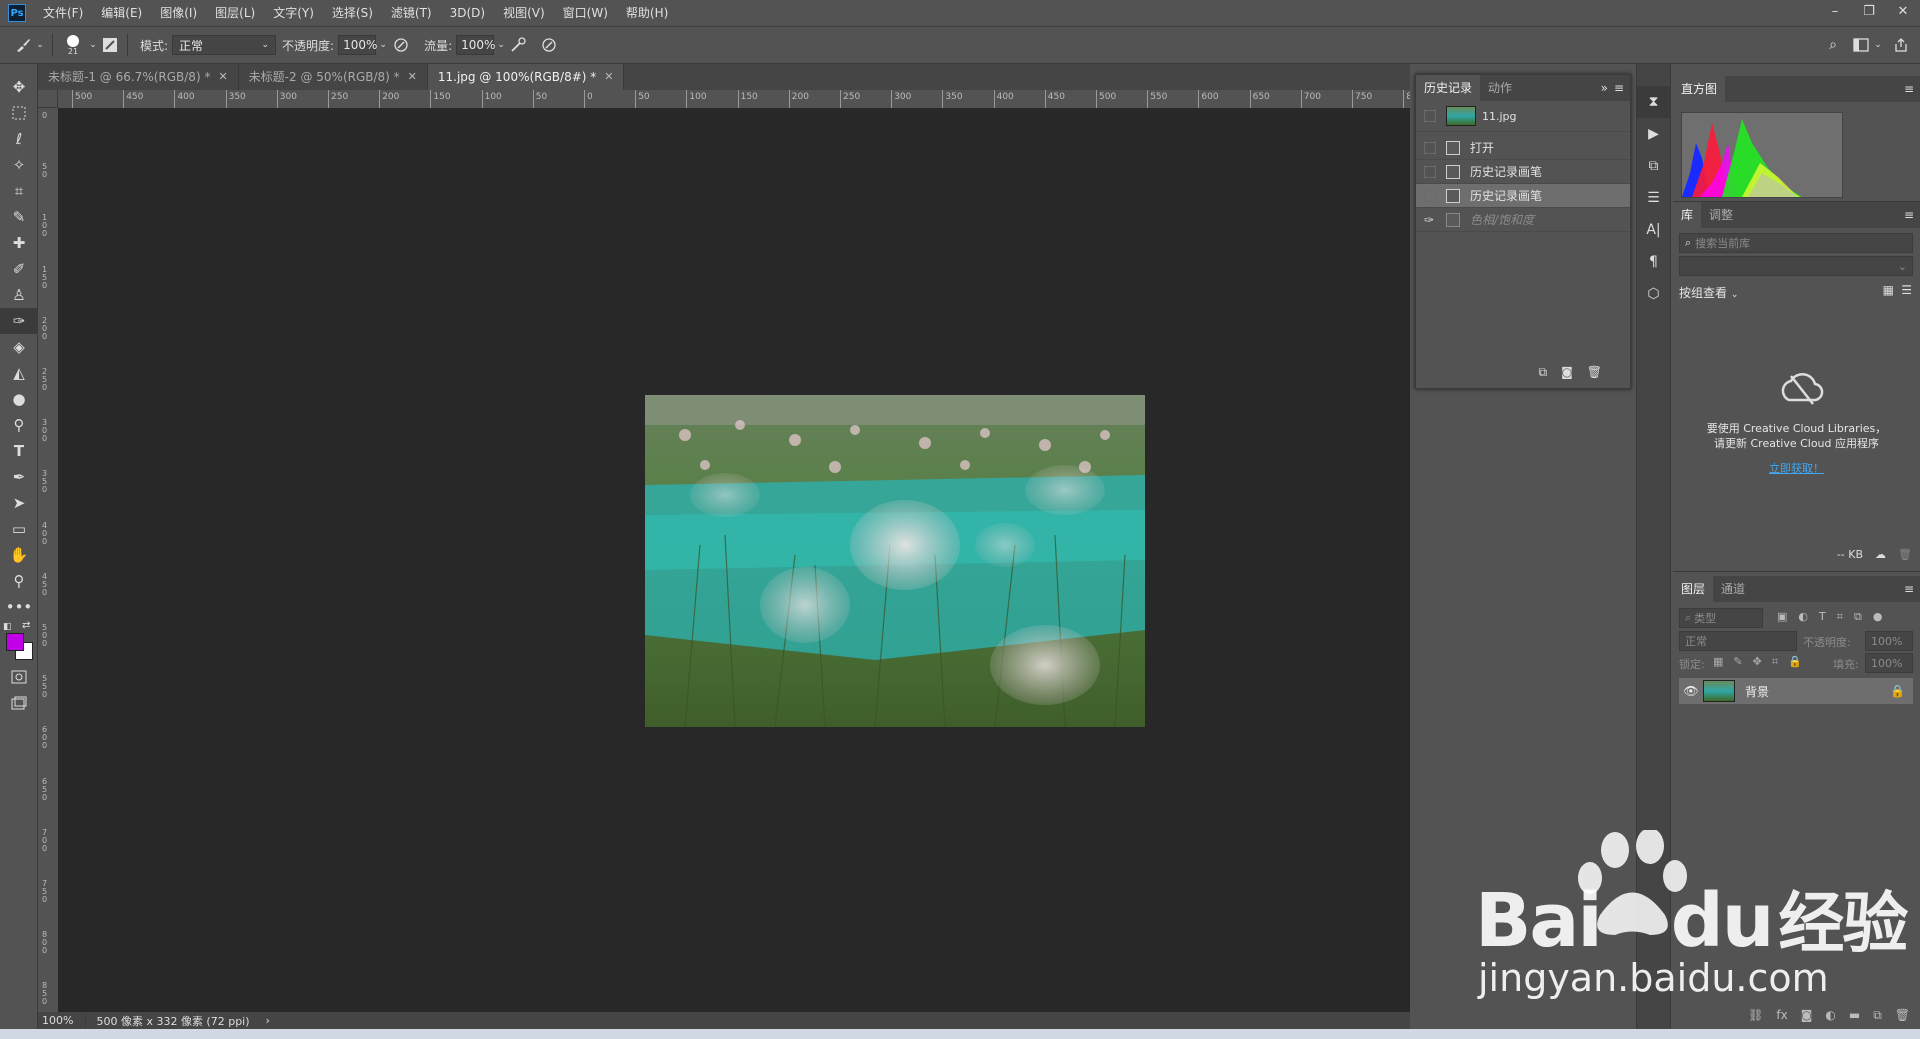  What do you see at coordinates (1567, 372) in the screenshot?
I see `snapshot-camera-icon: ◙` at bounding box center [1567, 372].